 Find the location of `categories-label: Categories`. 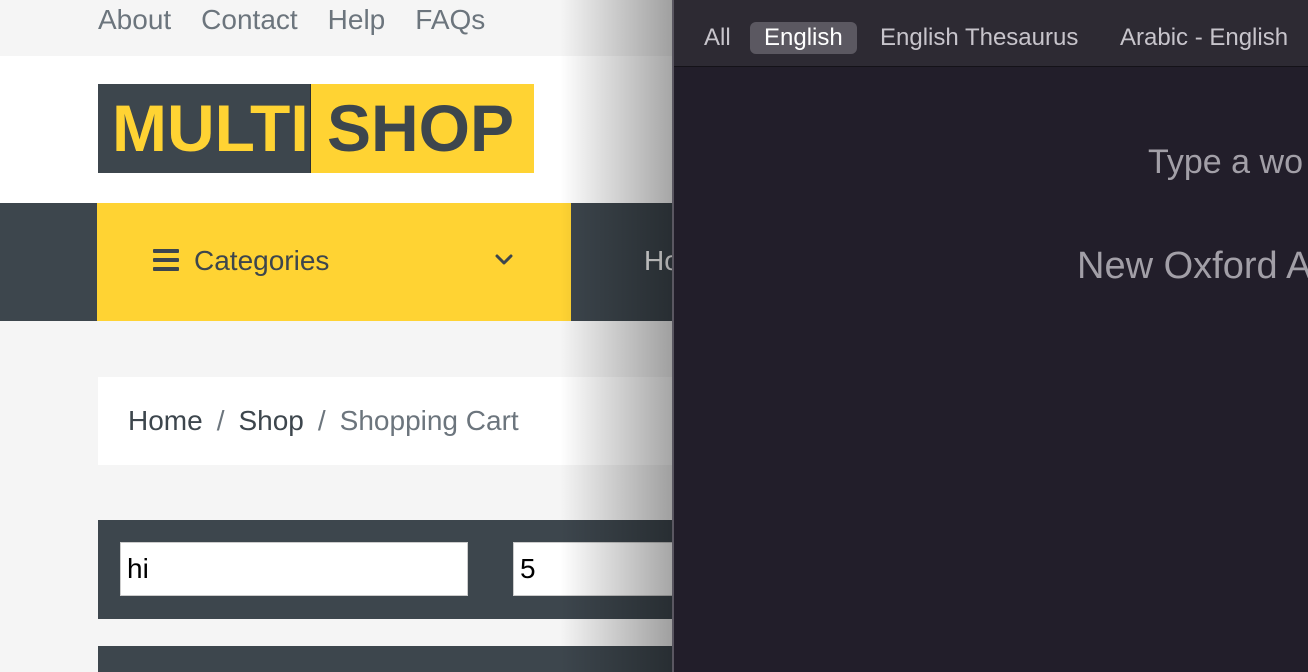

categories-label: Categories is located at coordinates (262, 260).